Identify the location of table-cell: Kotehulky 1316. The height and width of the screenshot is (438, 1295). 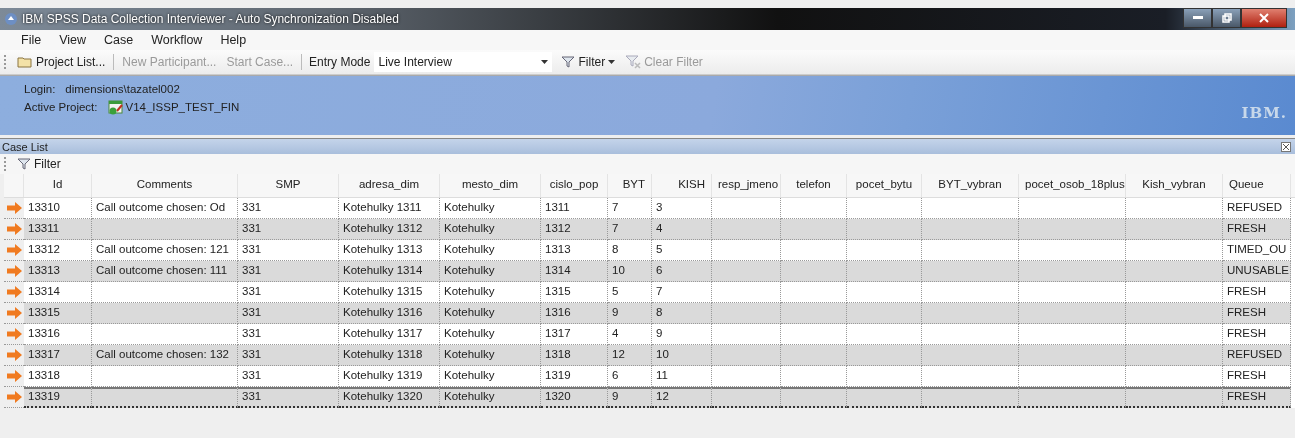
(383, 312).